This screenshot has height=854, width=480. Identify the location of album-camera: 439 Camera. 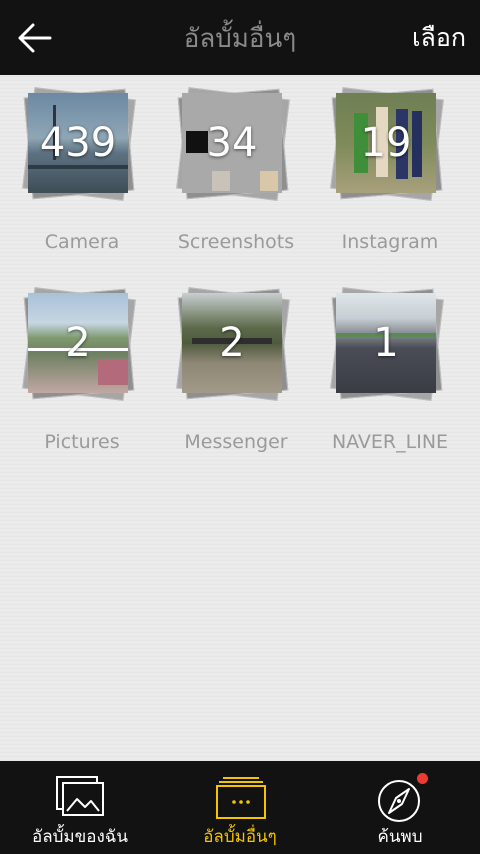
(82, 170).